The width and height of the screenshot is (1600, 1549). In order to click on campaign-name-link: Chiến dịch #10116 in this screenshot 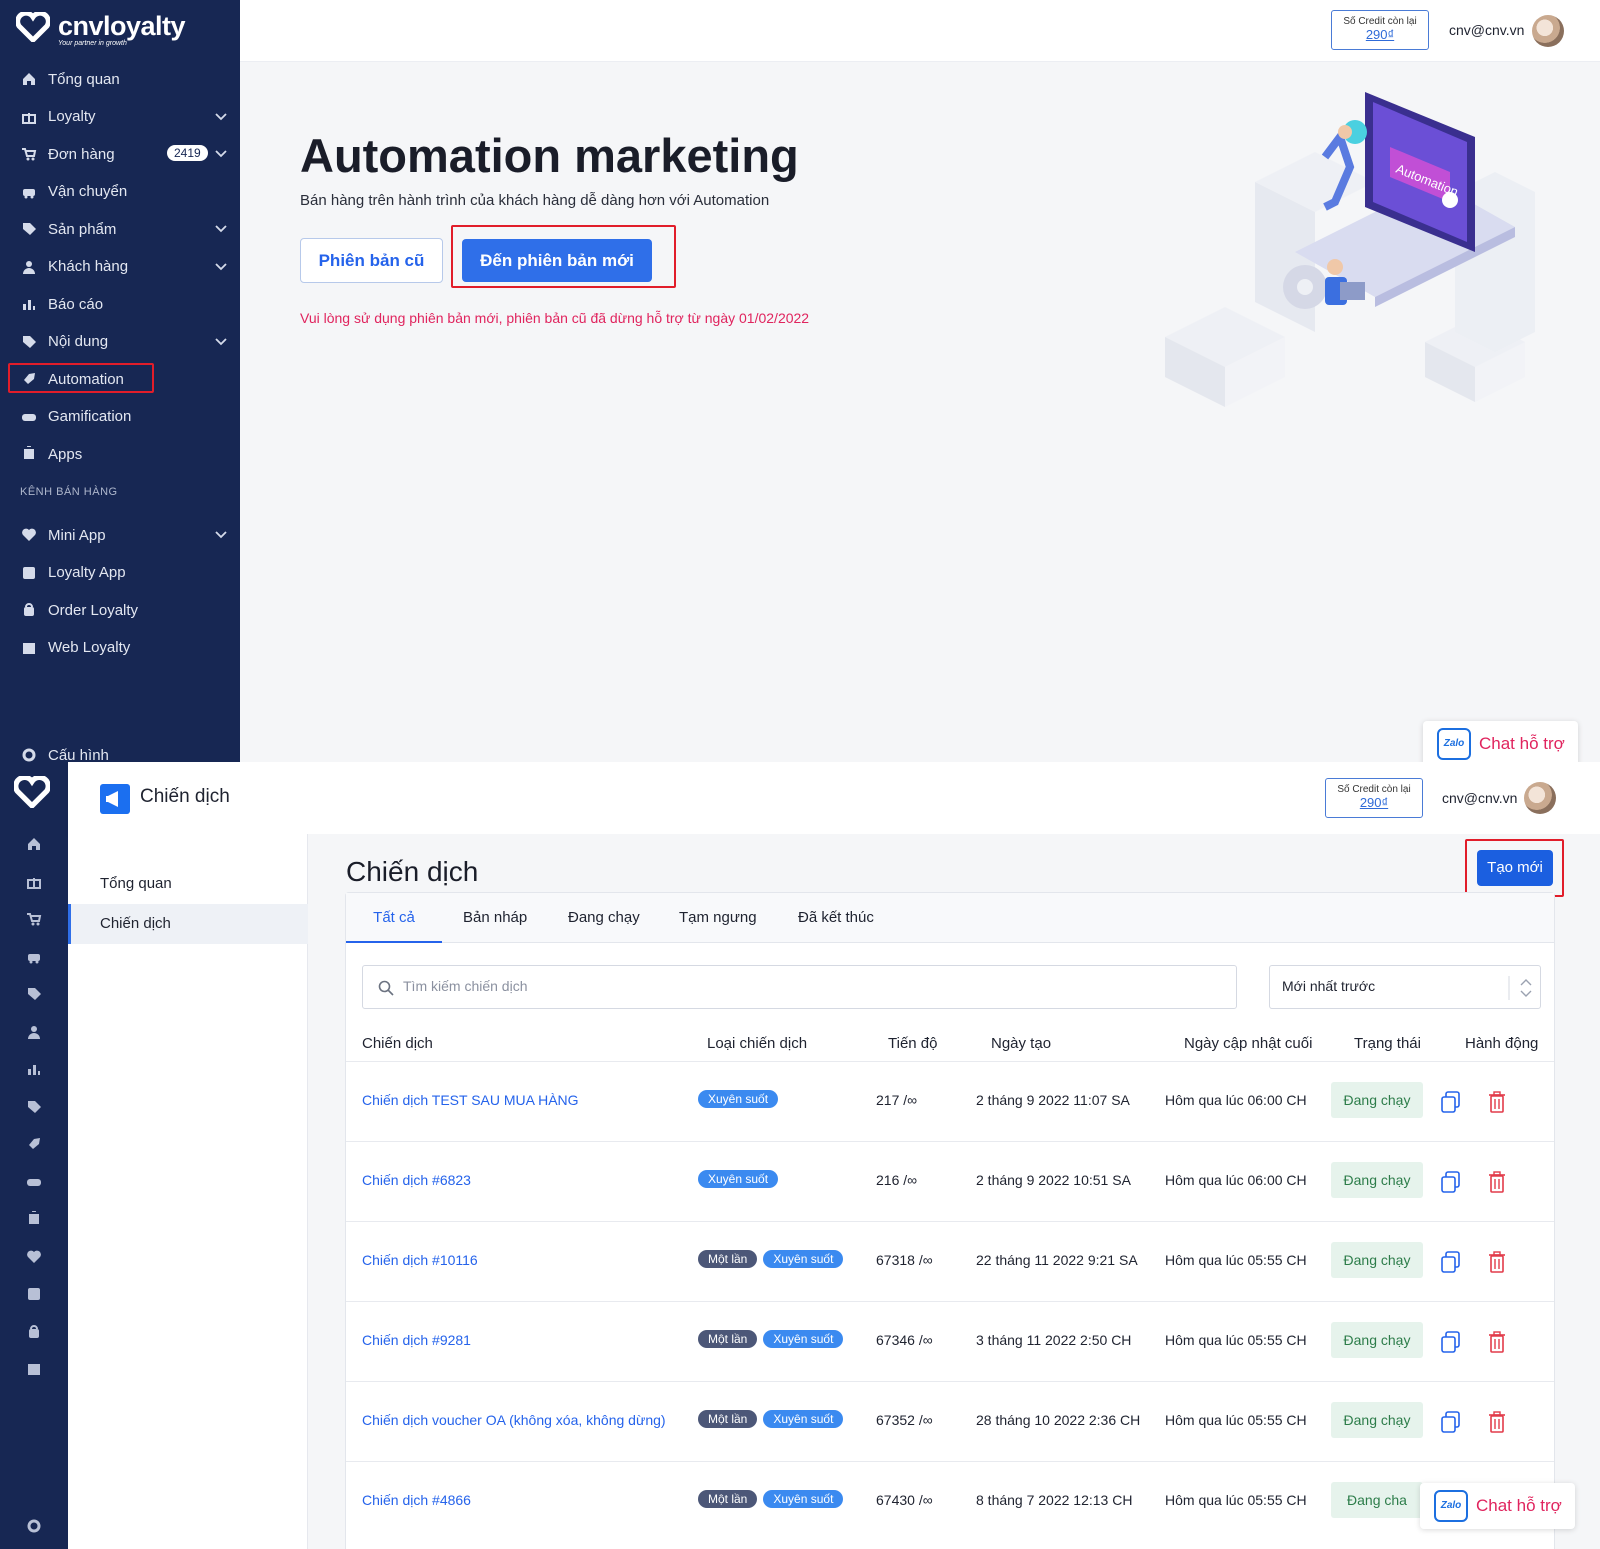, I will do `click(420, 1260)`.